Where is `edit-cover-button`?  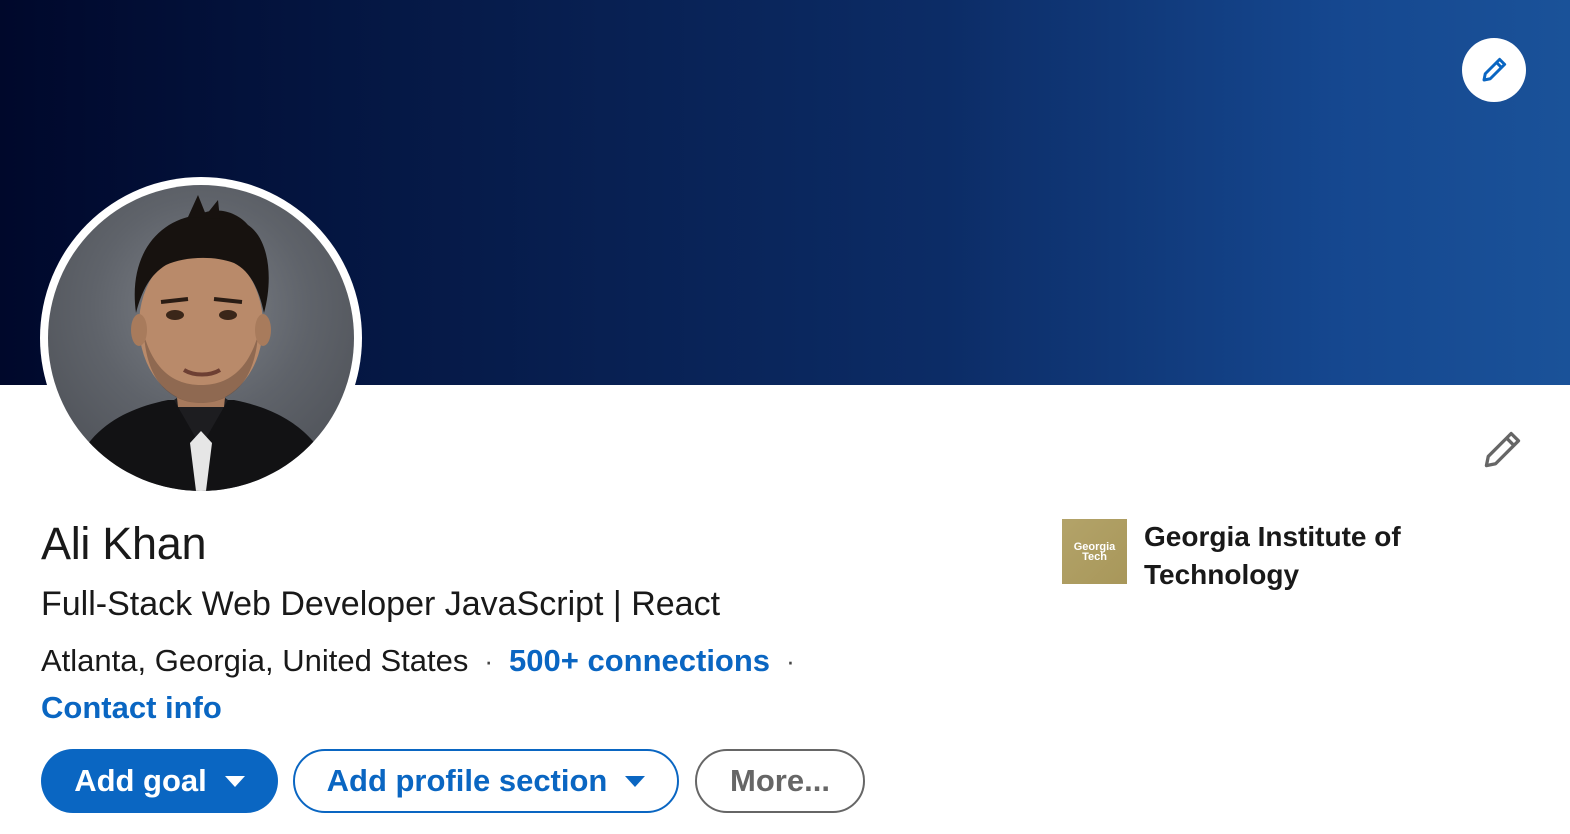
edit-cover-button is located at coordinates (1494, 70).